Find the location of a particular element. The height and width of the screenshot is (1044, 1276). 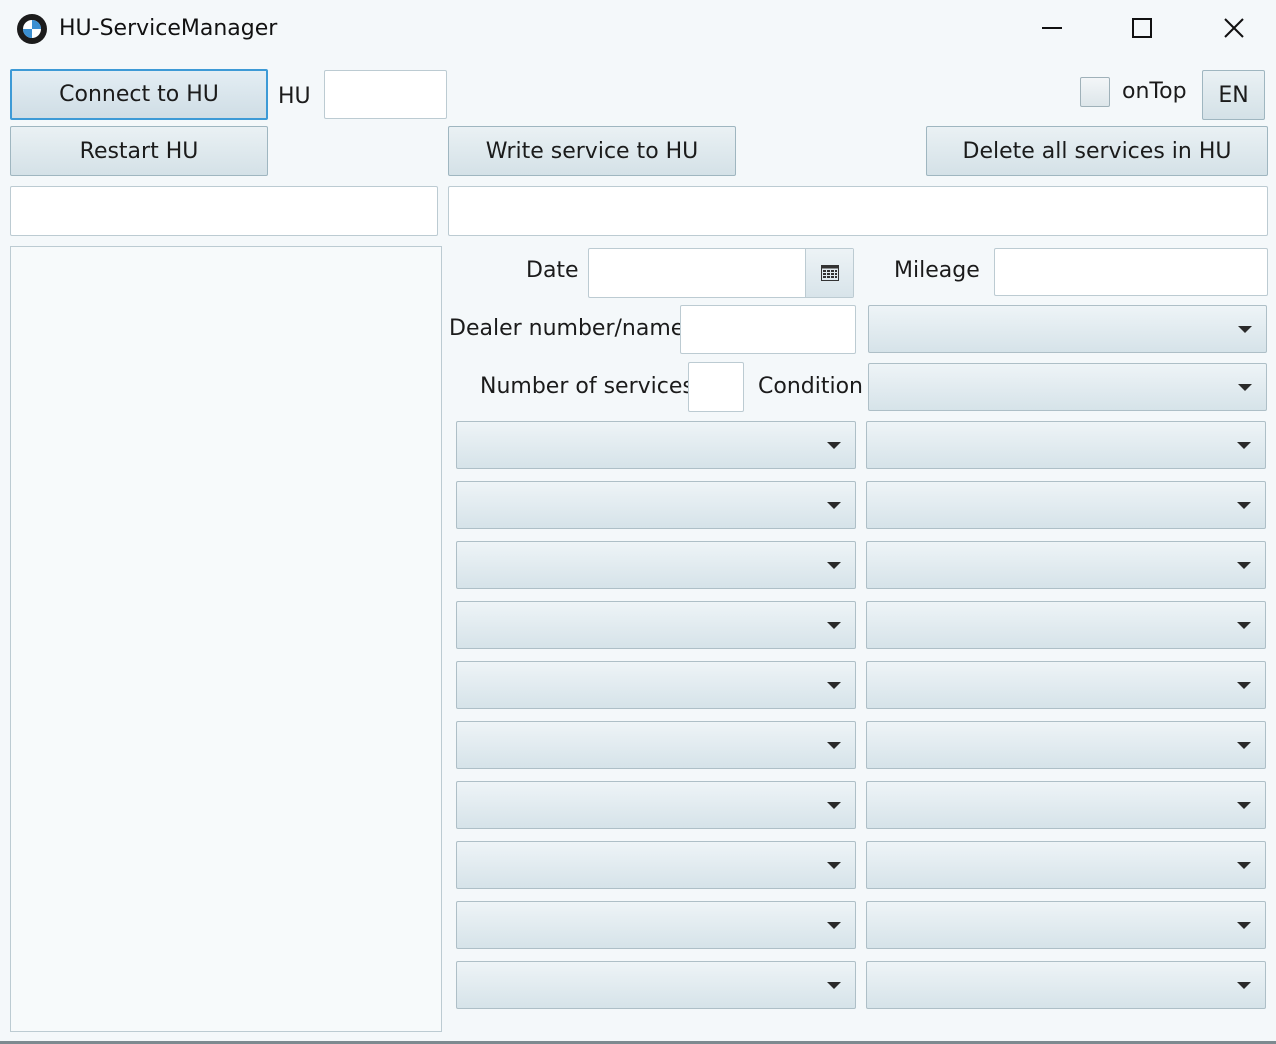

maximize-button is located at coordinates (1142, 28).